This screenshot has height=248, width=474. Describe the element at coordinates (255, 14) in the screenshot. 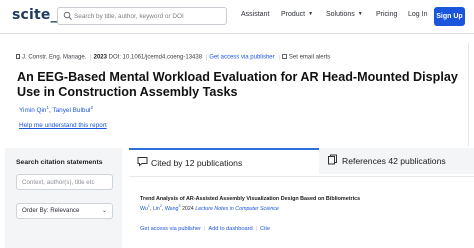

I see `nav-assistant: Assistant` at that location.